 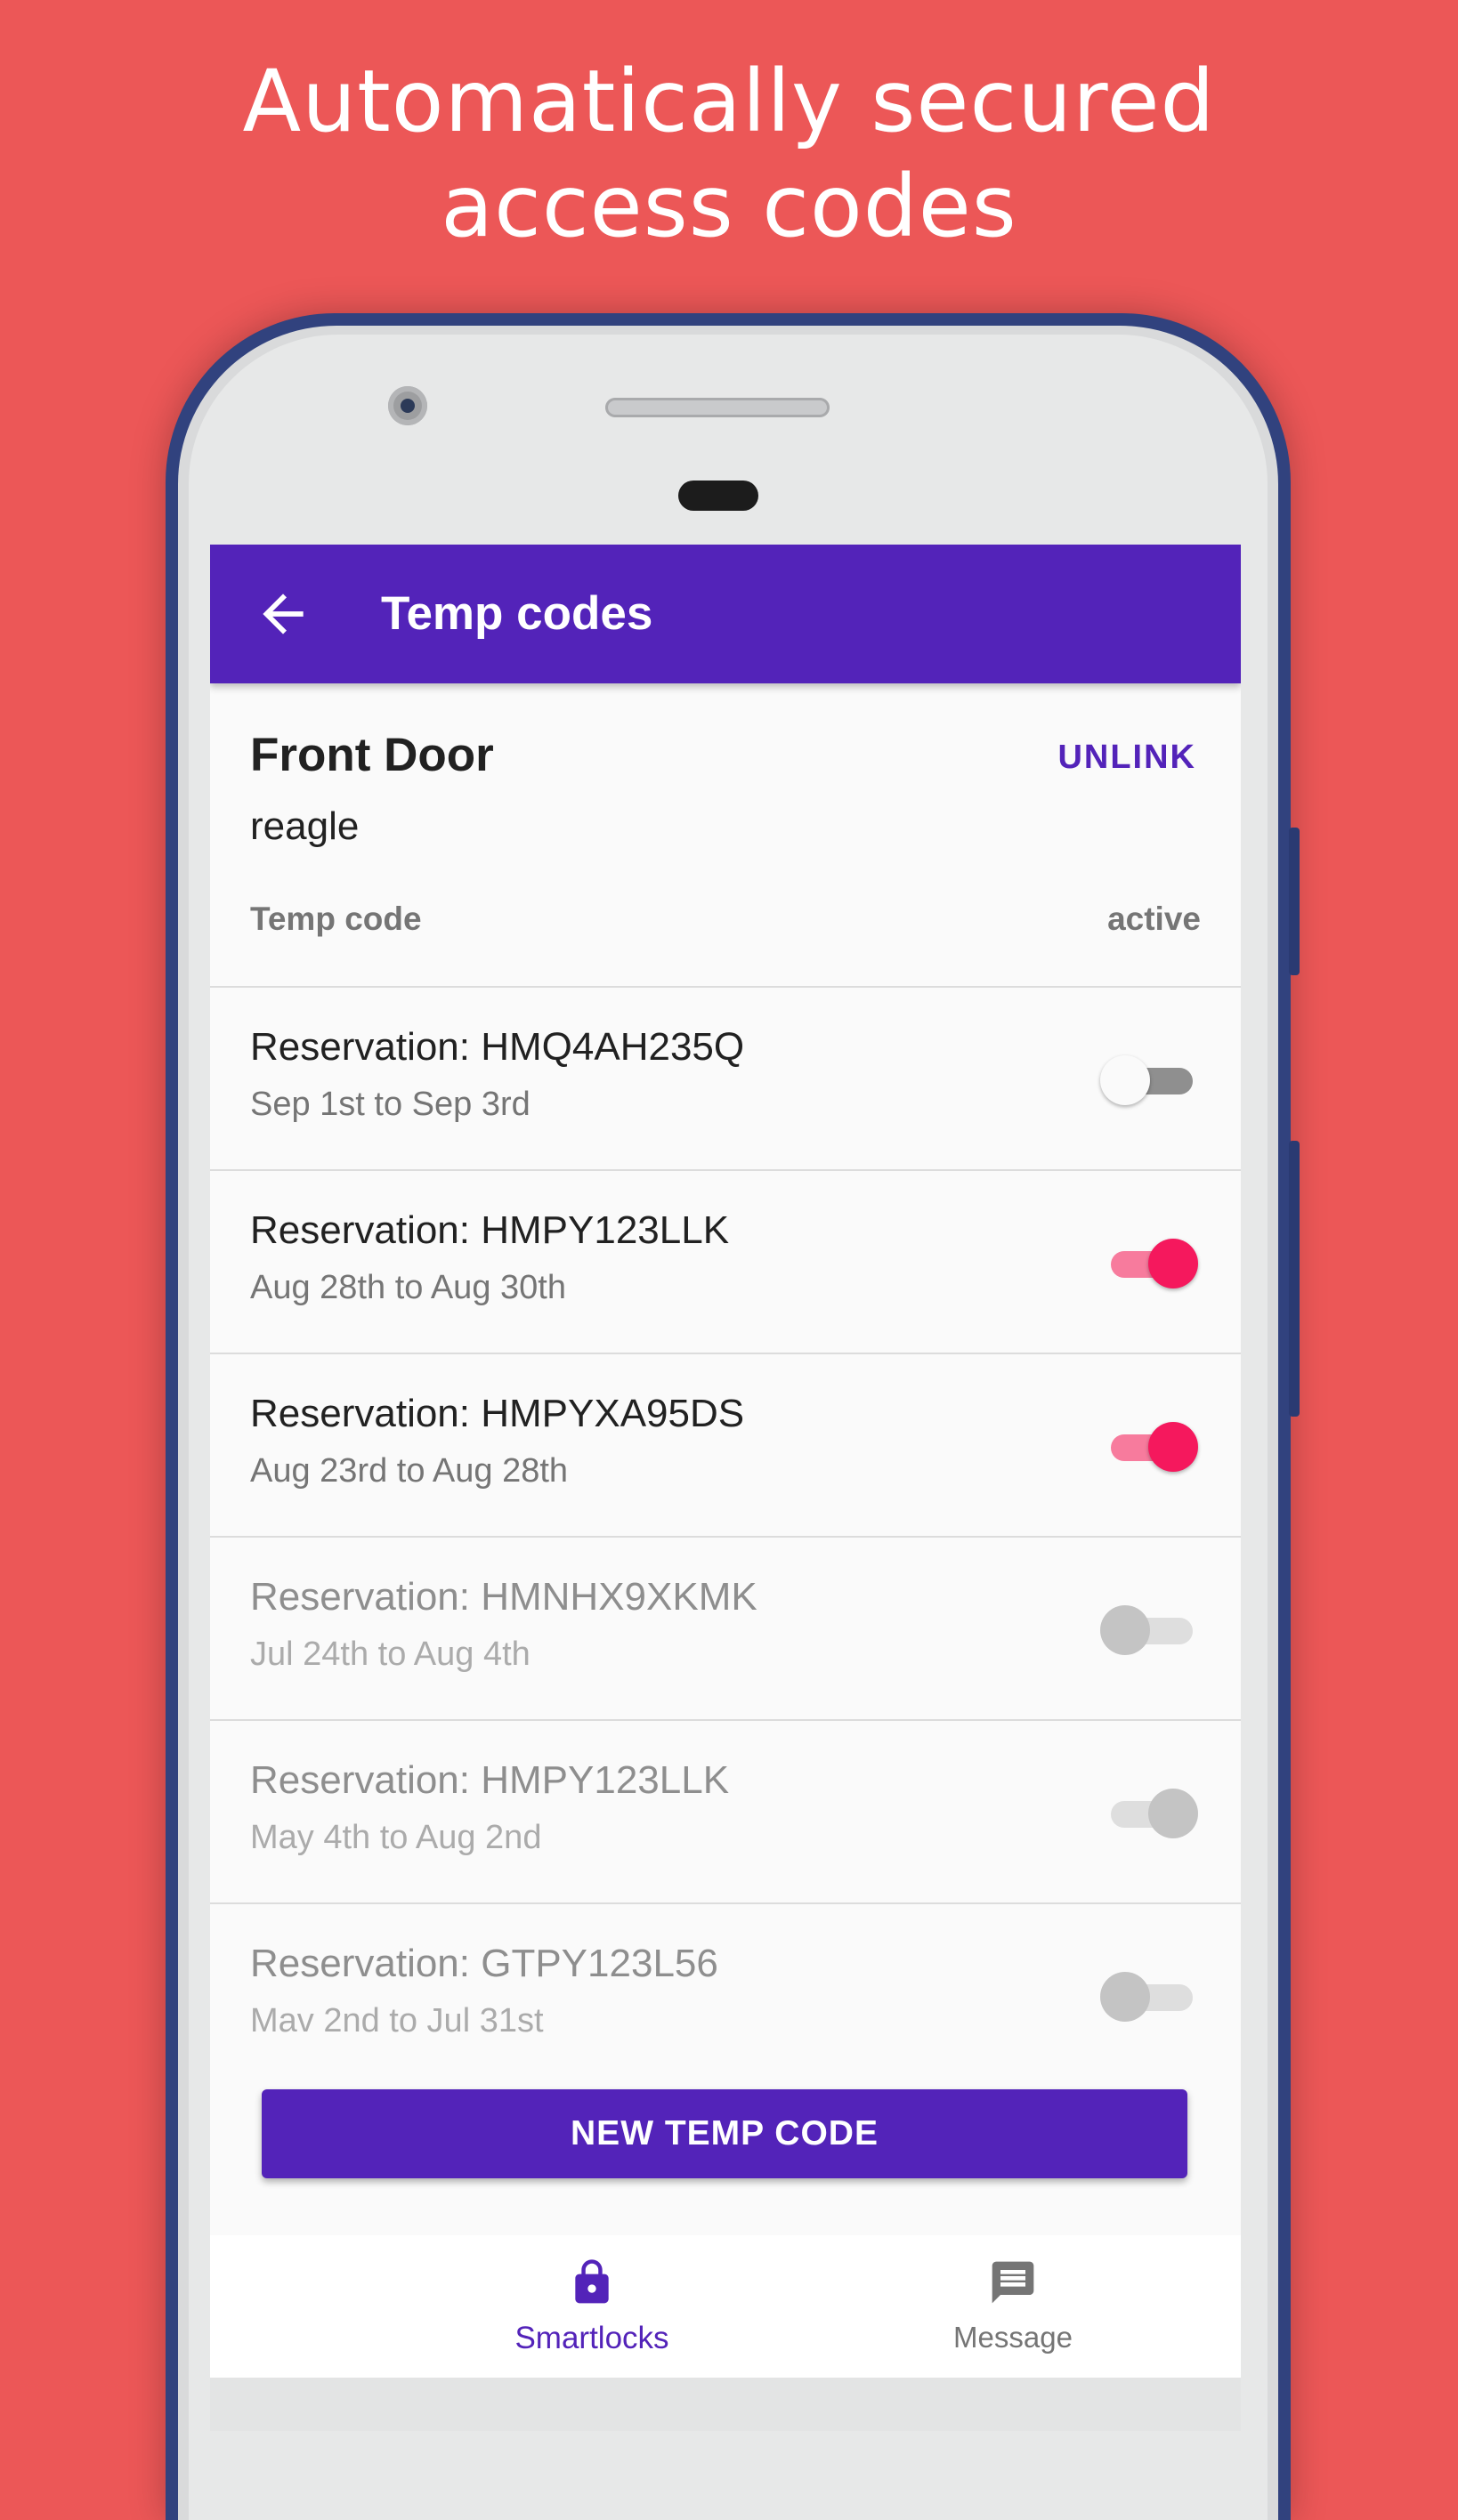 I want to click on bottom-navigation: Smartlocks Message, so click(x=725, y=2306).